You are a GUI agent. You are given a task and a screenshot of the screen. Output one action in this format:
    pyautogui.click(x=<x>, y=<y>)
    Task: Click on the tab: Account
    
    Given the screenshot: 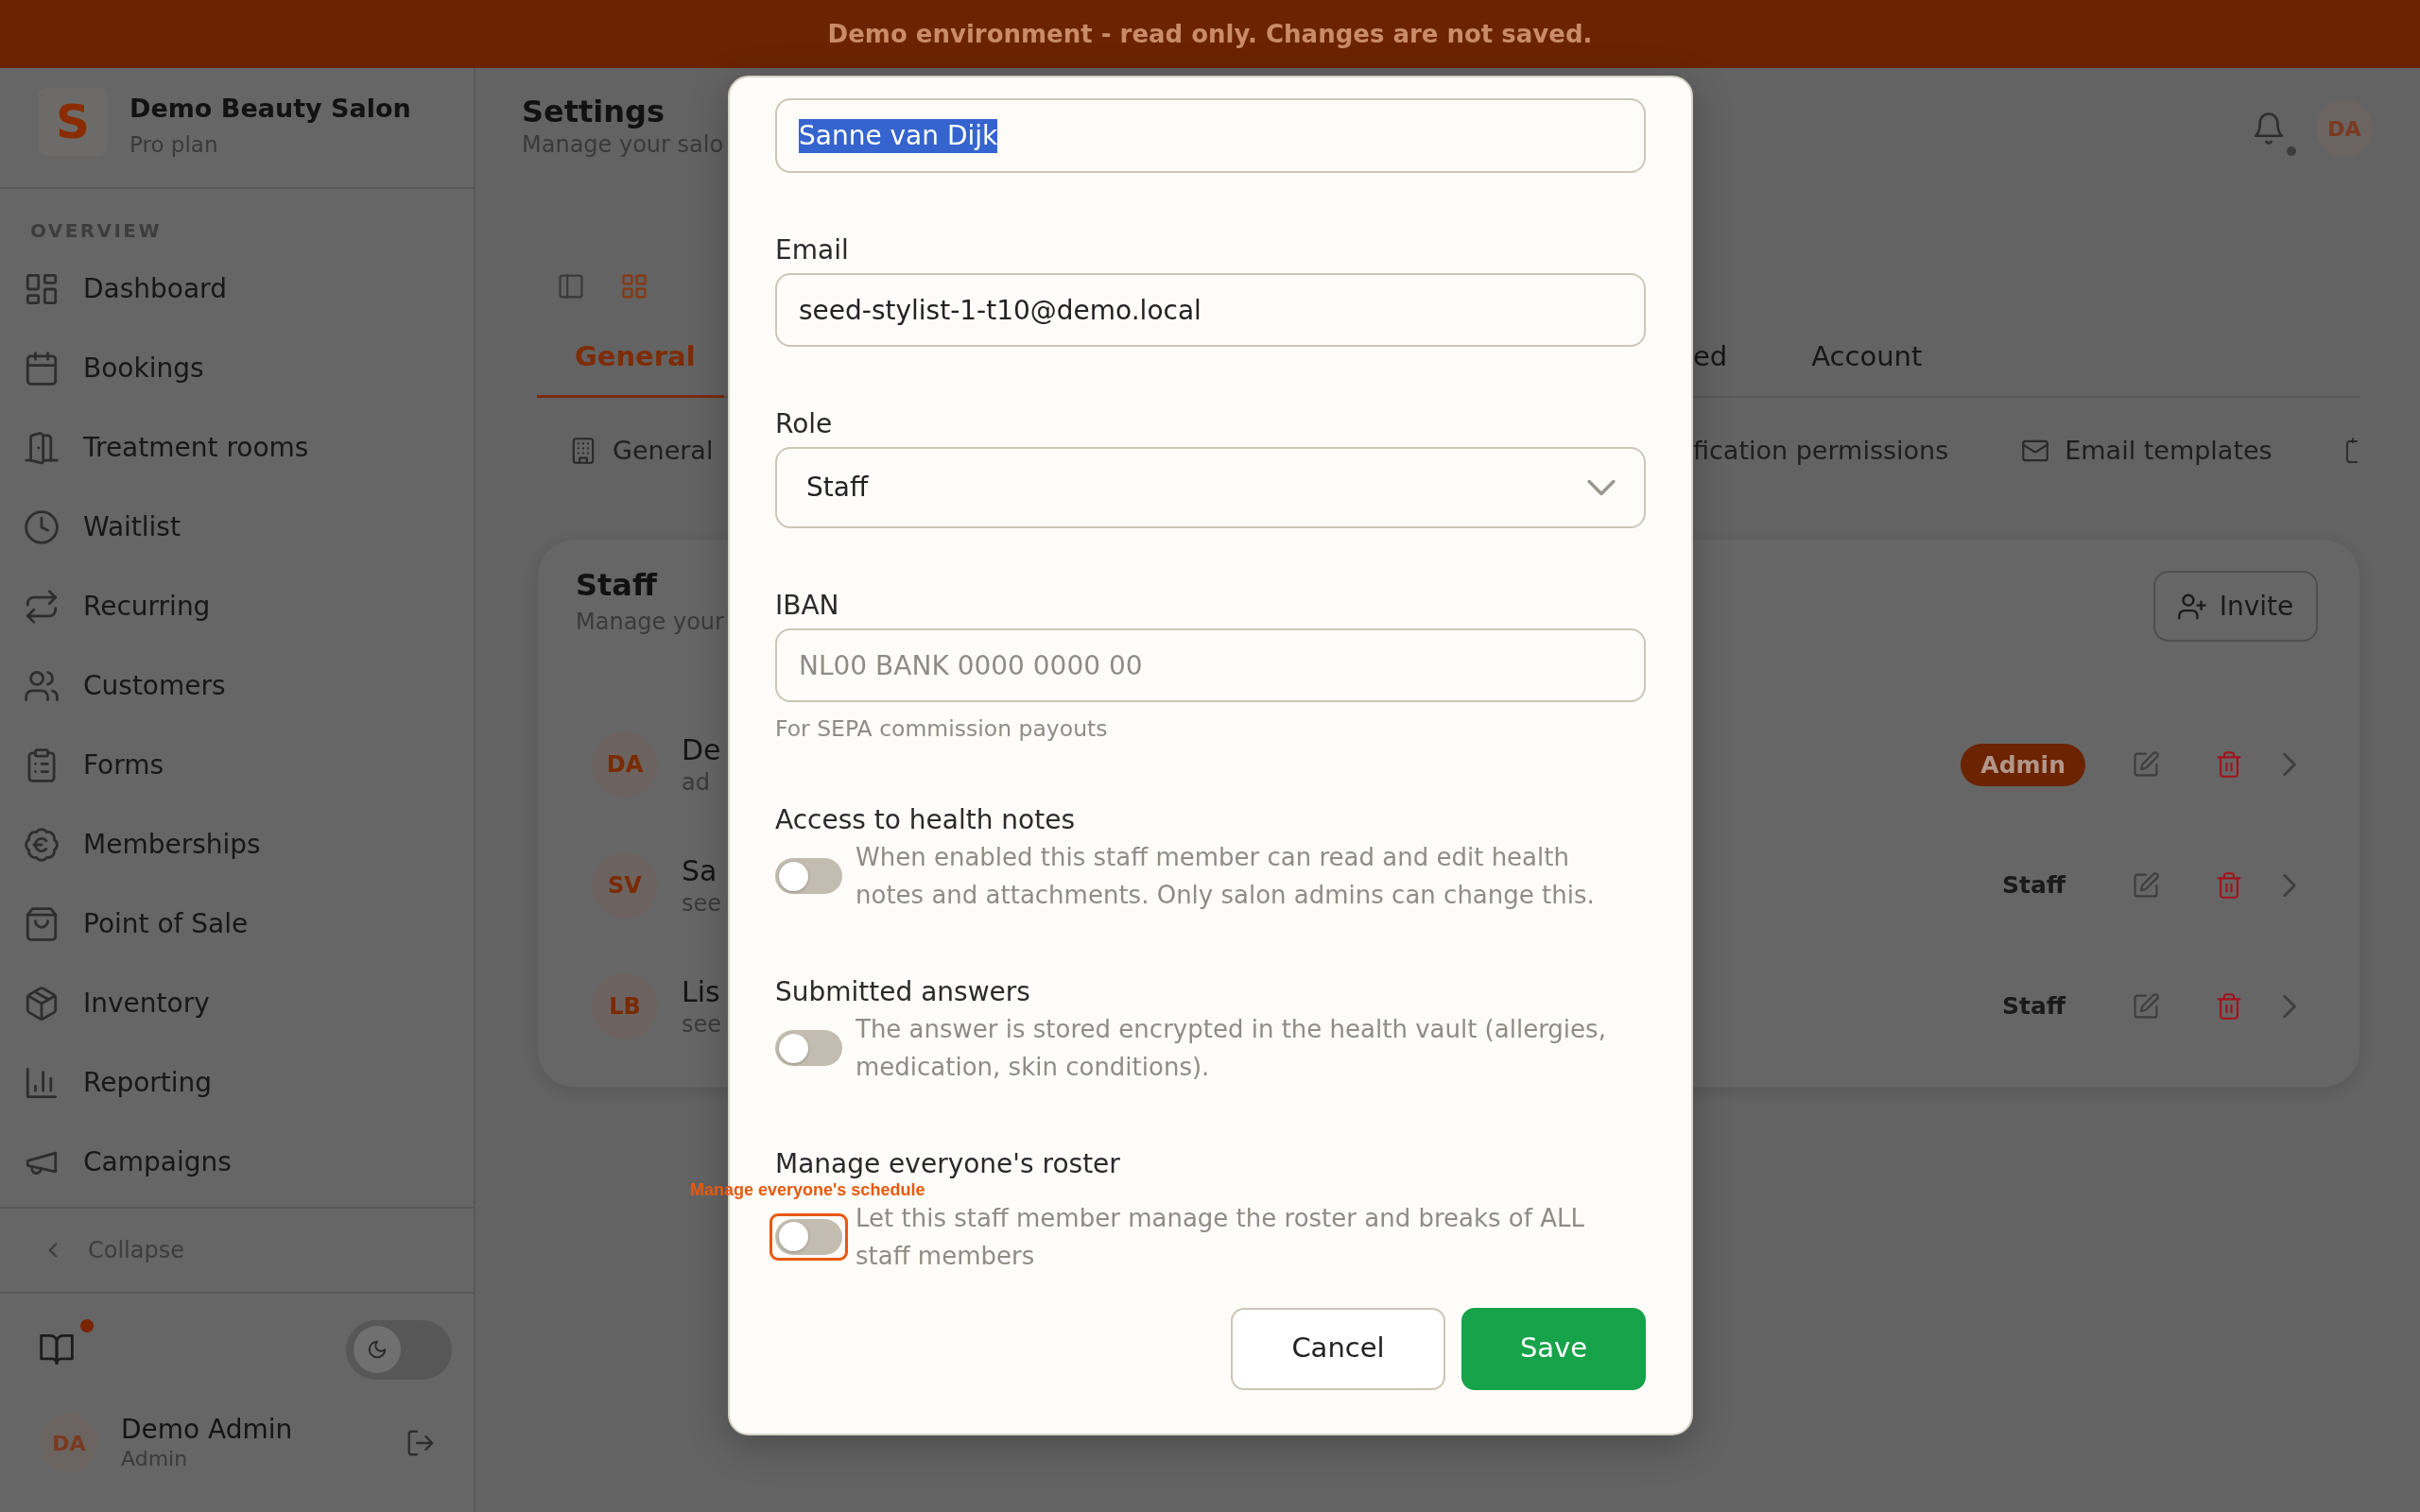 What is the action you would take?
    pyautogui.click(x=1867, y=362)
    